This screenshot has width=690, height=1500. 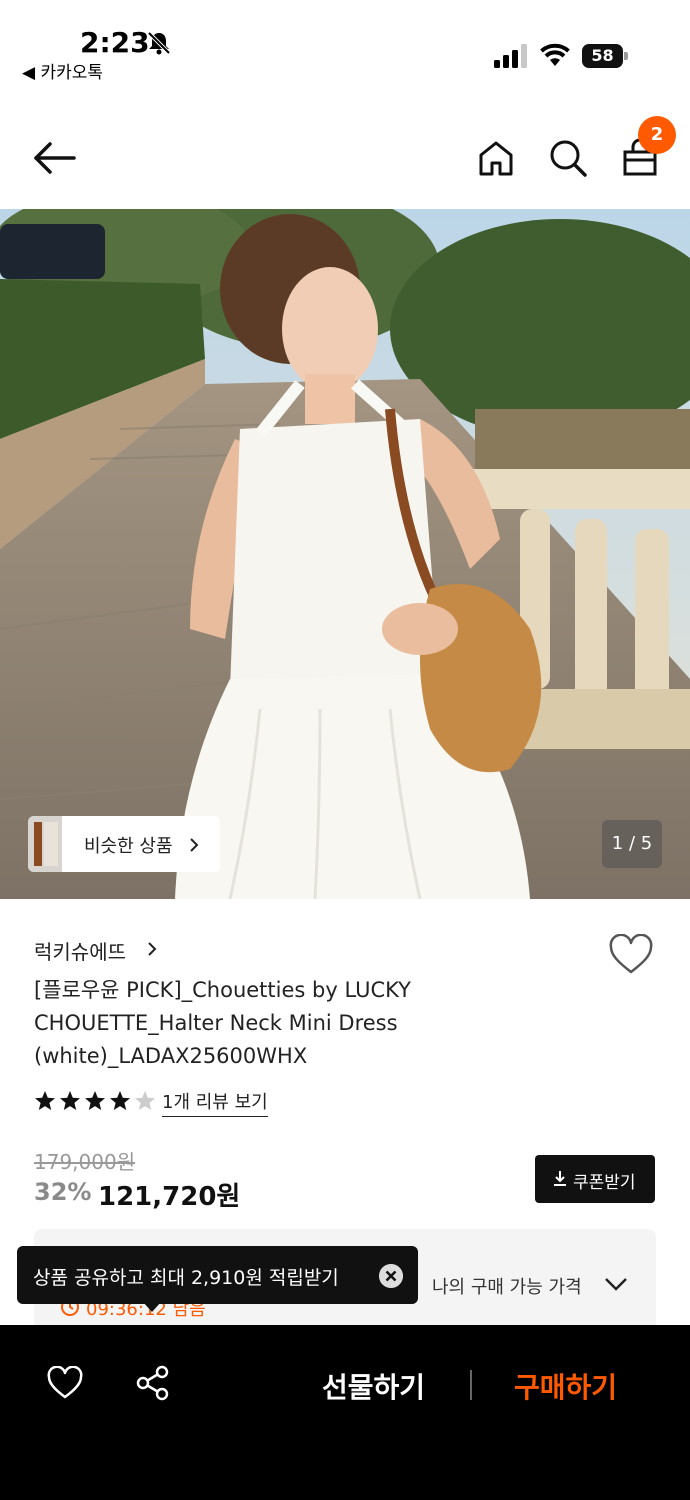 I want to click on similar-product-thumbnail, so click(x=45, y=844).